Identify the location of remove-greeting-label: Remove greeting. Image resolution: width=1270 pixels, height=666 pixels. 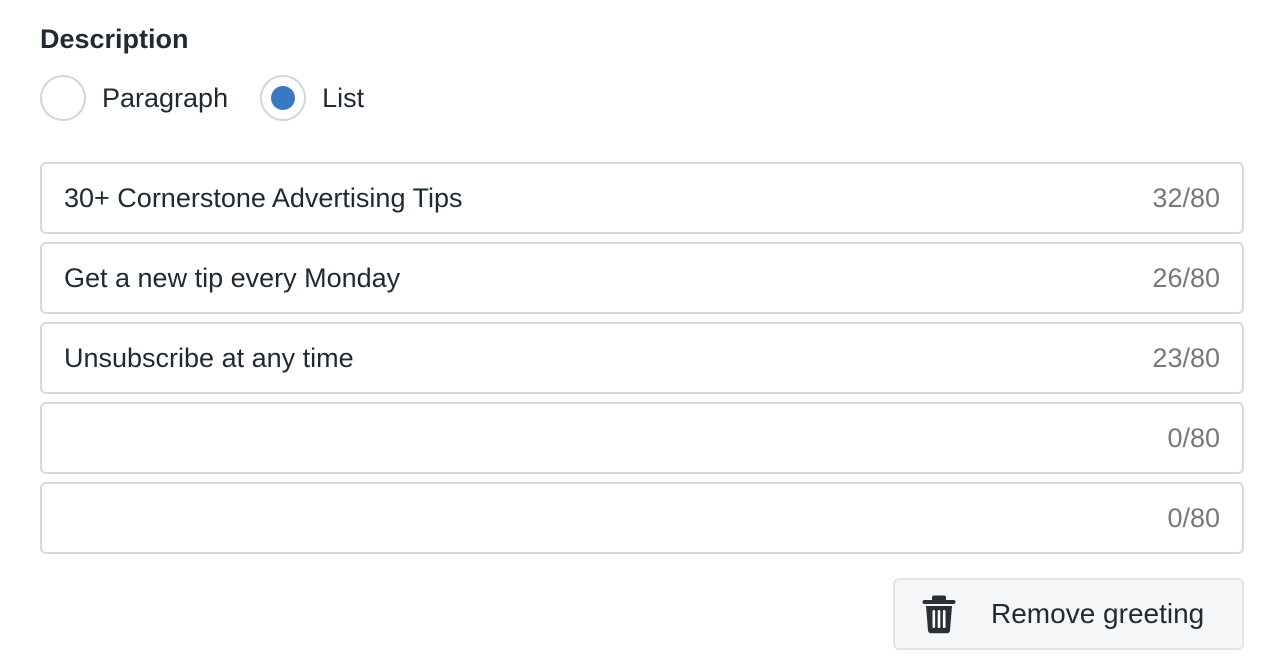
(1098, 613).